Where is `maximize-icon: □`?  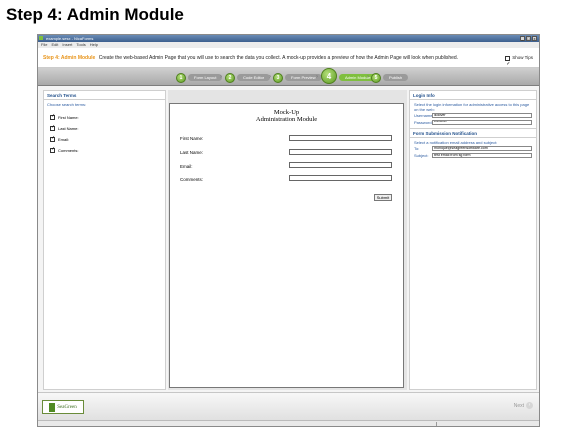
maximize-icon: □ is located at coordinates (528, 38).